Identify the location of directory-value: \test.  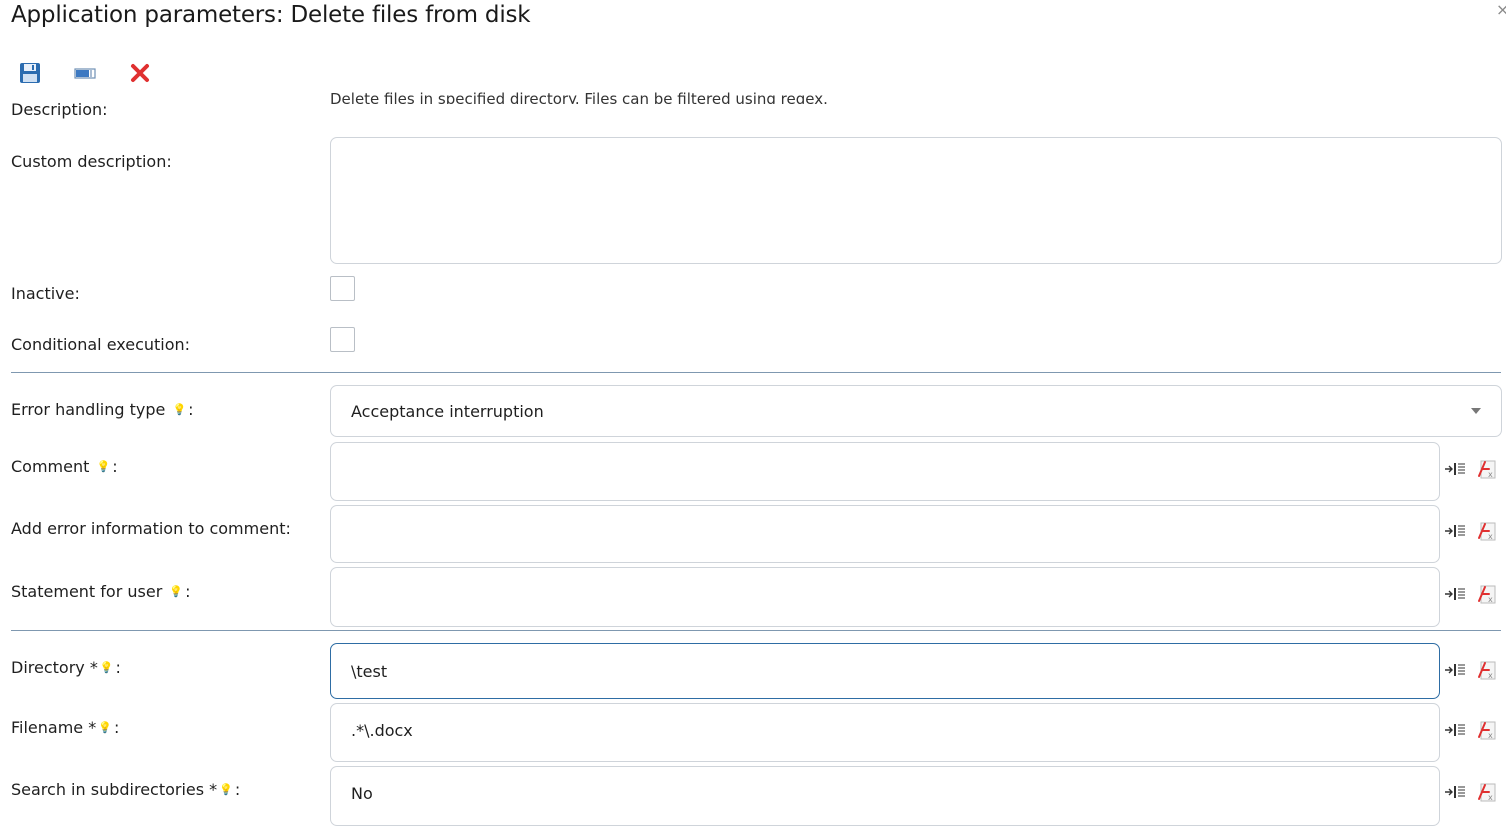
(369, 671).